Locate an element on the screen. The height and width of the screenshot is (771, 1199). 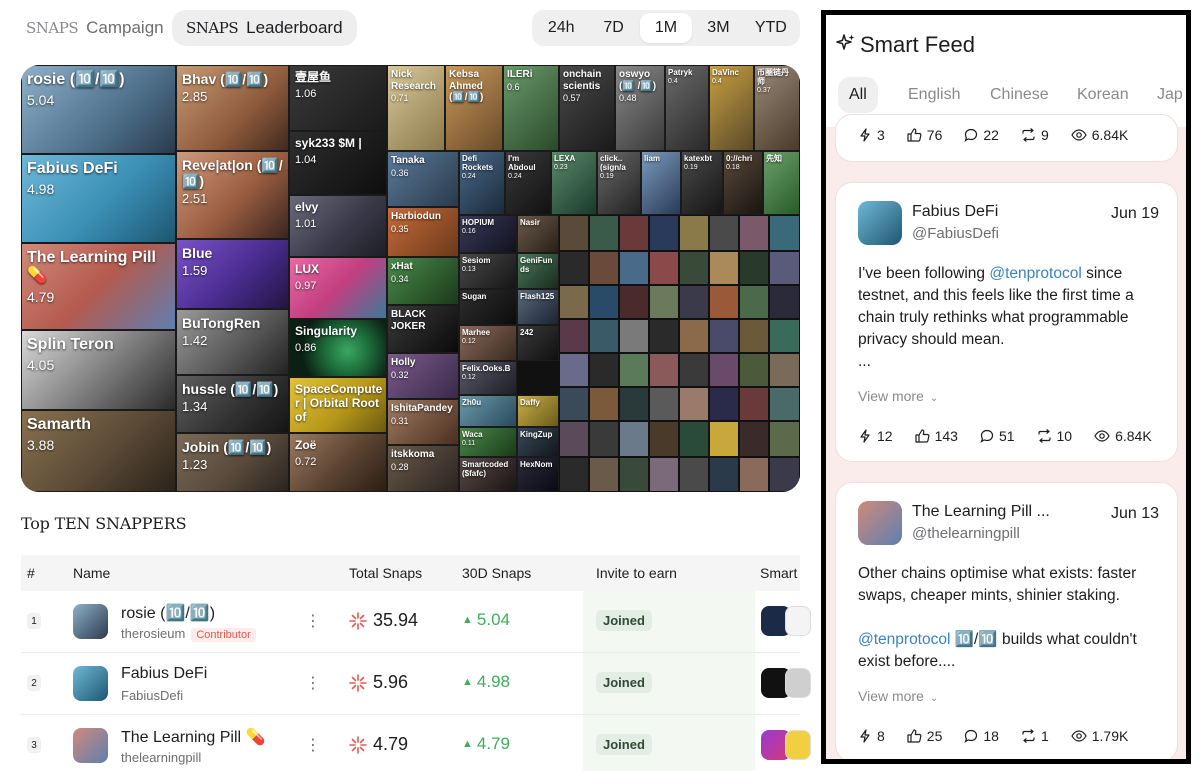
treemap-cell: 0://chri 0.18 is located at coordinates (743, 183).